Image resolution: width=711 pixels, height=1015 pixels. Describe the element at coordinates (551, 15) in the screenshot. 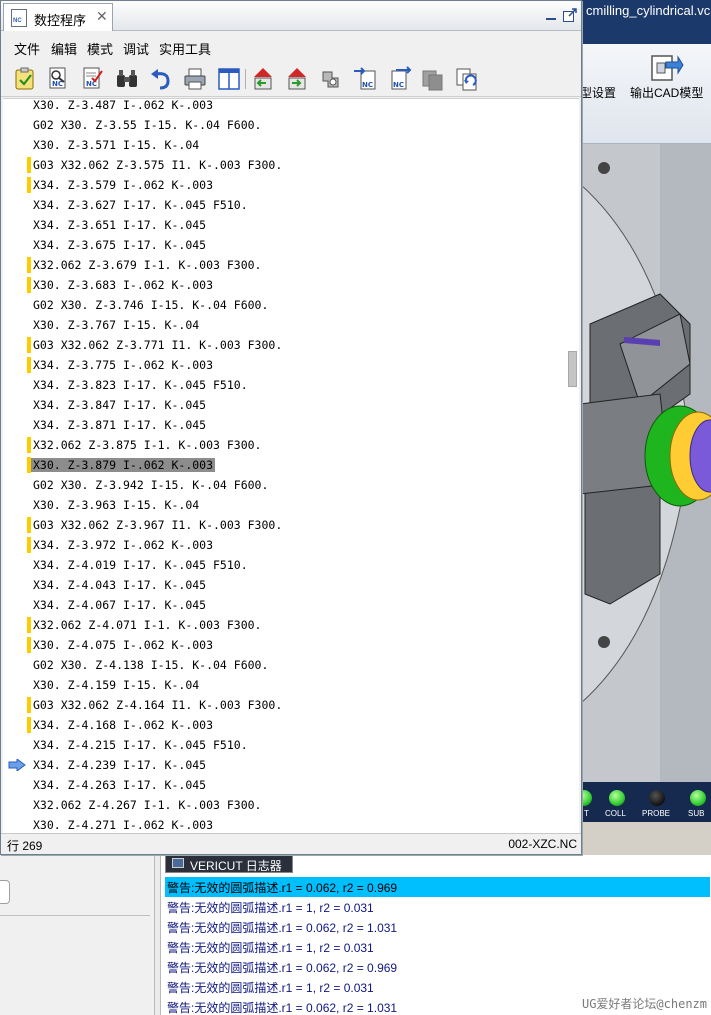

I see `minimize-icon` at that location.